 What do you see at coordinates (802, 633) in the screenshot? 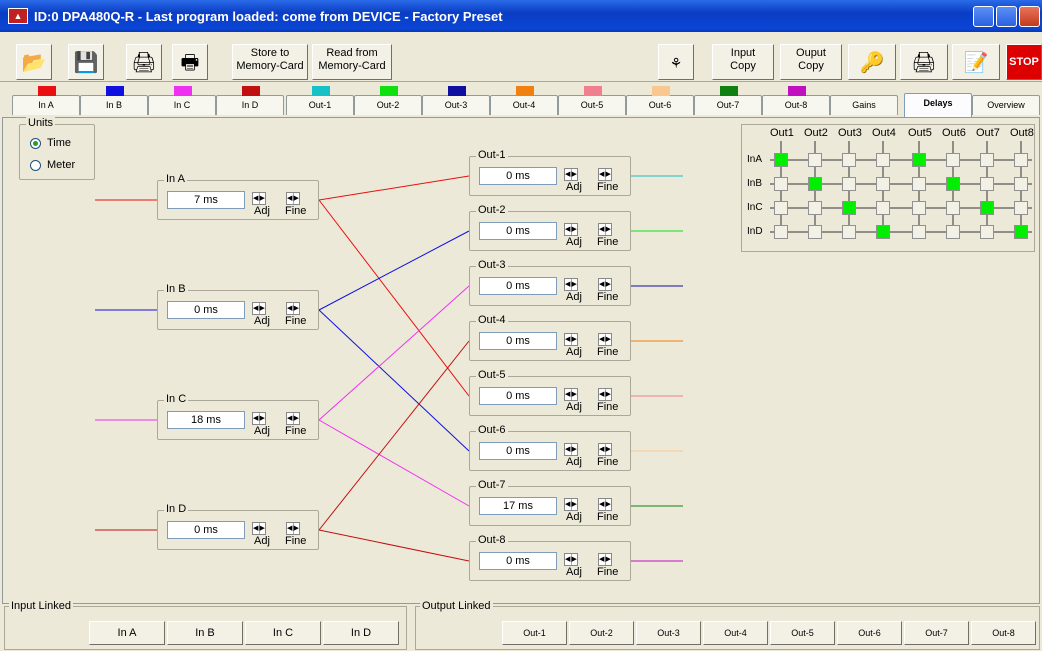
I see `output-linked-out-5-button: Out-5` at bounding box center [802, 633].